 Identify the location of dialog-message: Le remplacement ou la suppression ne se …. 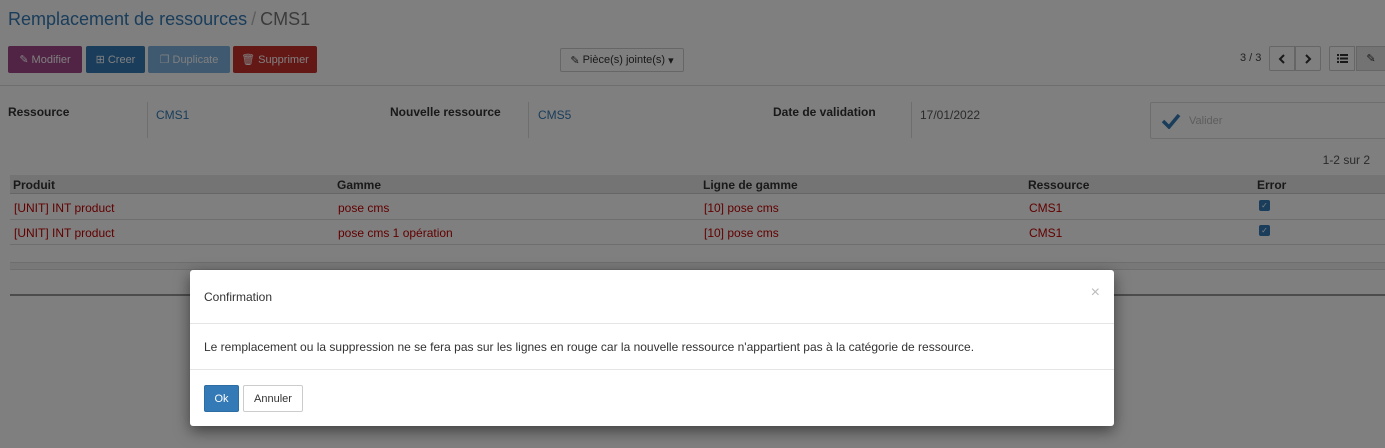
(589, 347).